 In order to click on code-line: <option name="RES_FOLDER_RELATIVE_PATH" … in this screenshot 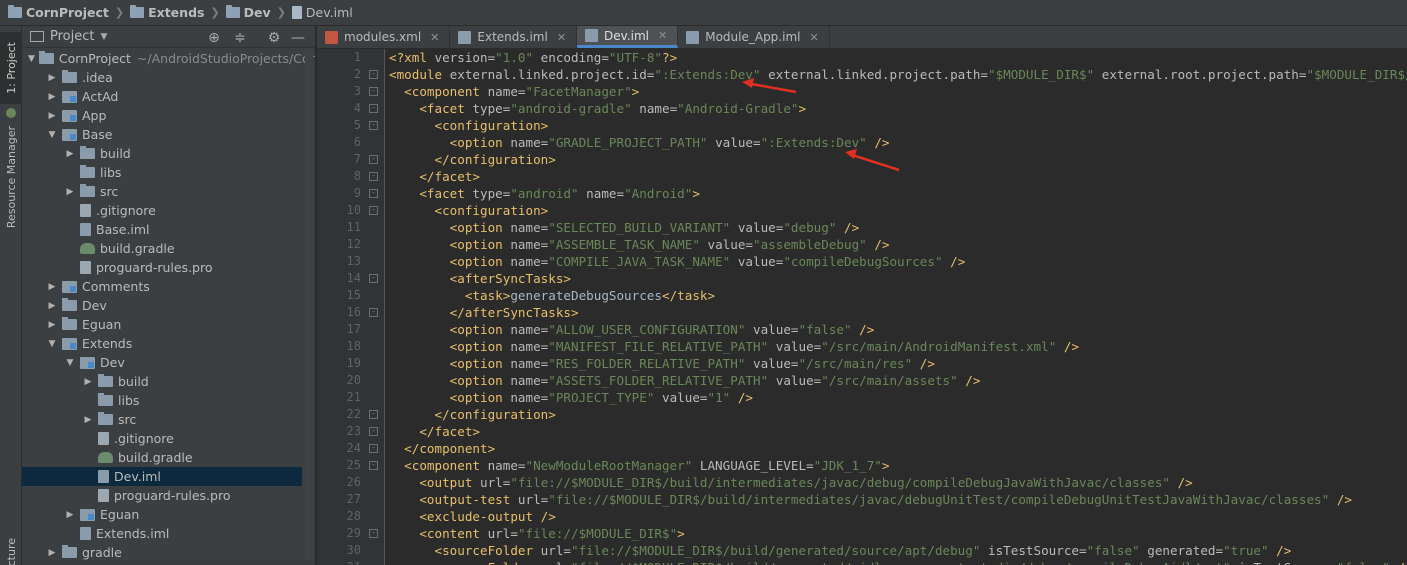, I will do `click(662, 363)`.